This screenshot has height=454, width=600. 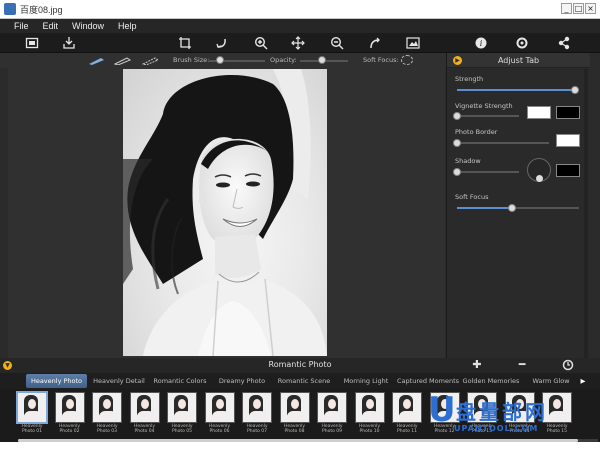 What do you see at coordinates (586, 213) in the screenshot?
I see `panel-scrollbar` at bounding box center [586, 213].